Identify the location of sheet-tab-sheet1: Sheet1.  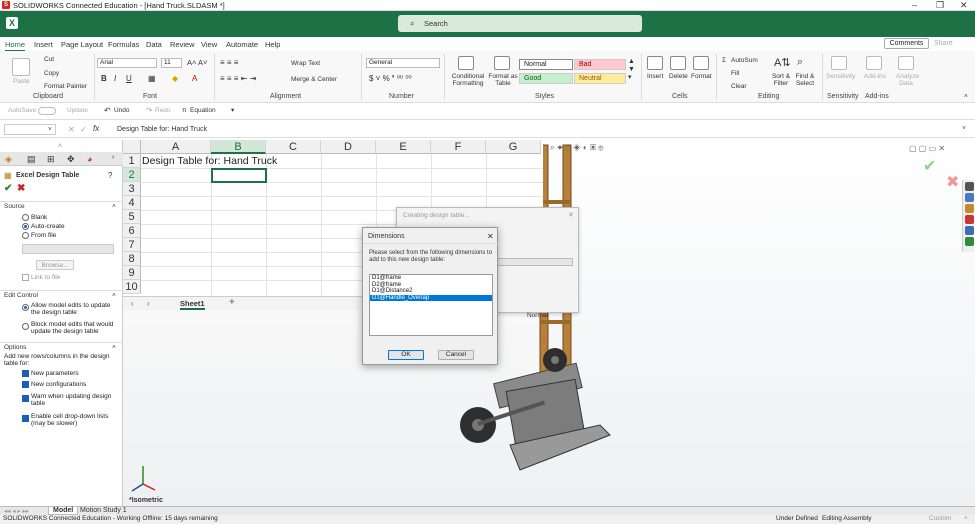
(192, 304).